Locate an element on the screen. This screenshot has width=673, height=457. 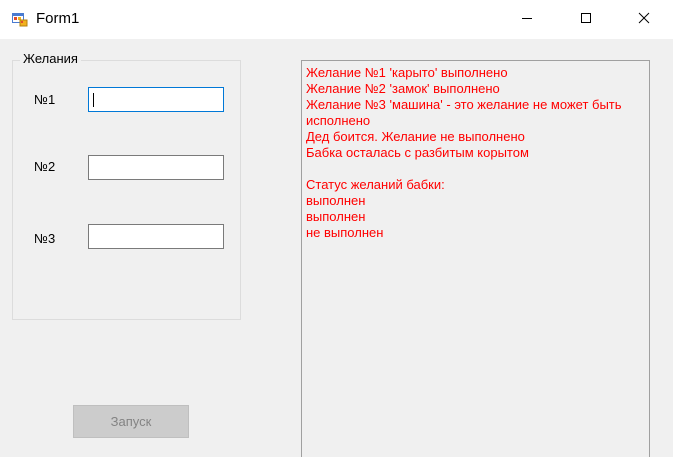
wish-3-label: №3 is located at coordinates (45, 238).